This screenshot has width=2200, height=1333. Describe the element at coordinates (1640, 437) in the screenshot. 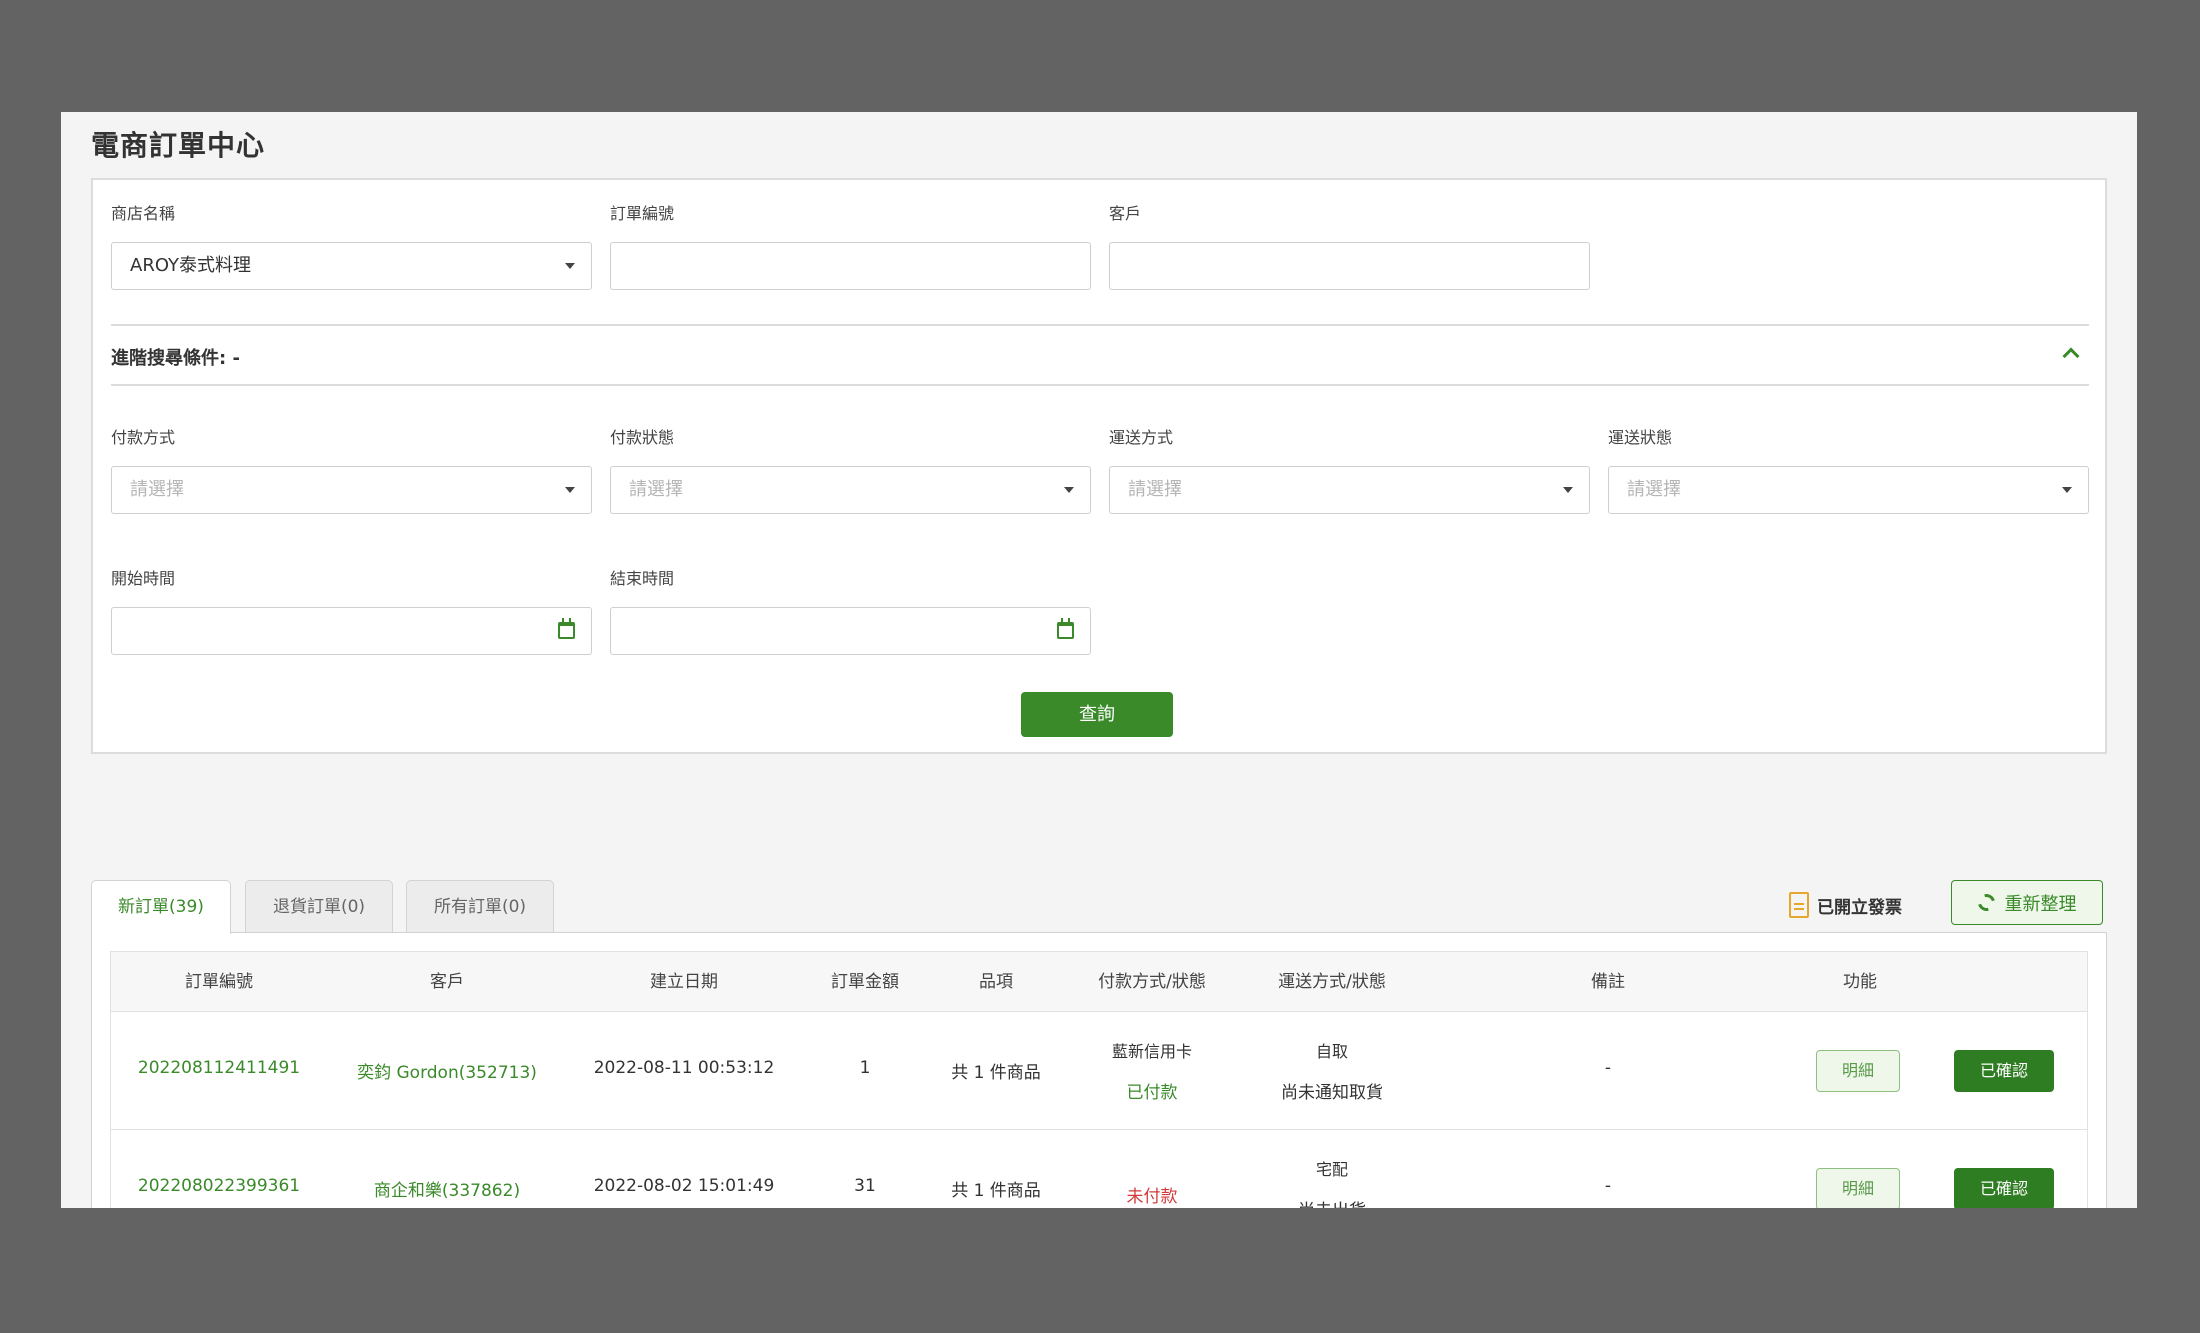

I see `shipping-status-label: 運送狀態` at that location.